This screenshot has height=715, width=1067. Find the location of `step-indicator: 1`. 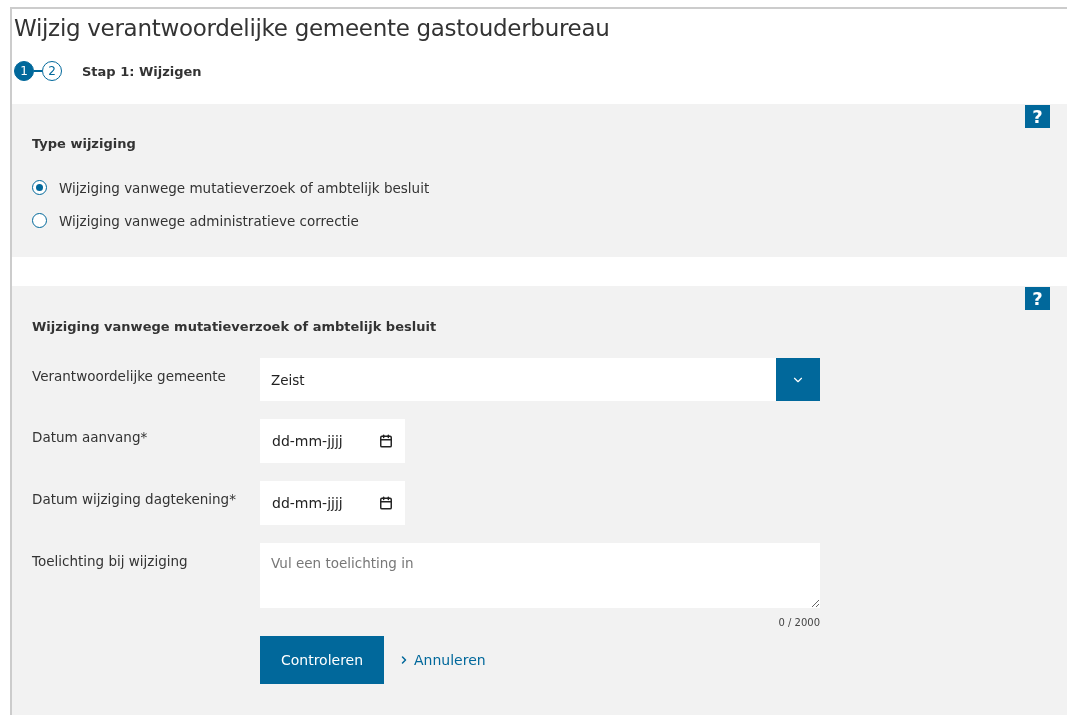

step-indicator: 1 is located at coordinates (24, 71).